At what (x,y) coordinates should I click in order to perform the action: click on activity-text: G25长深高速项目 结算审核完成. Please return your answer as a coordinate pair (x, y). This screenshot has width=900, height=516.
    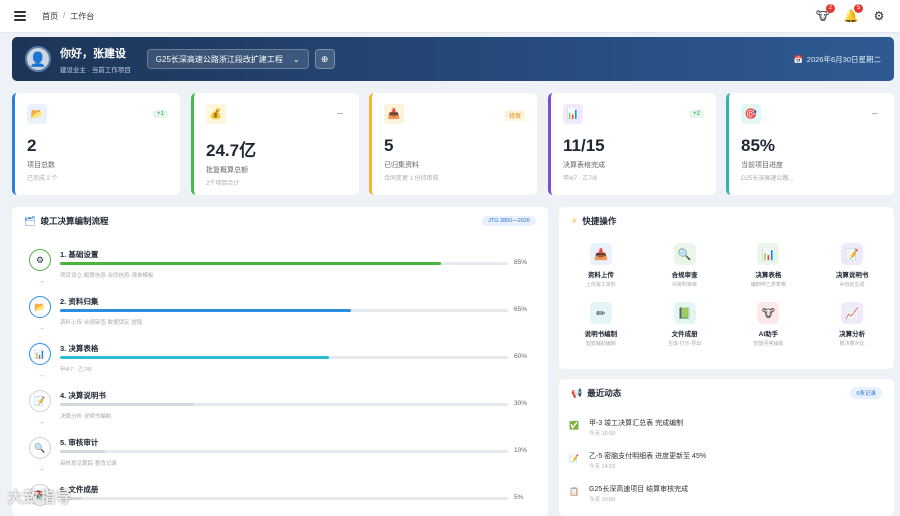
    Looking at the image, I should click on (639, 489).